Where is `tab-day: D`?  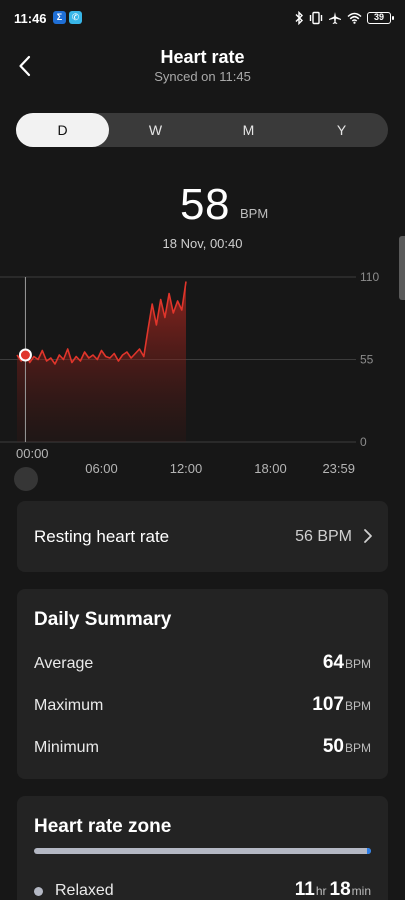
tab-day: D is located at coordinates (62, 130).